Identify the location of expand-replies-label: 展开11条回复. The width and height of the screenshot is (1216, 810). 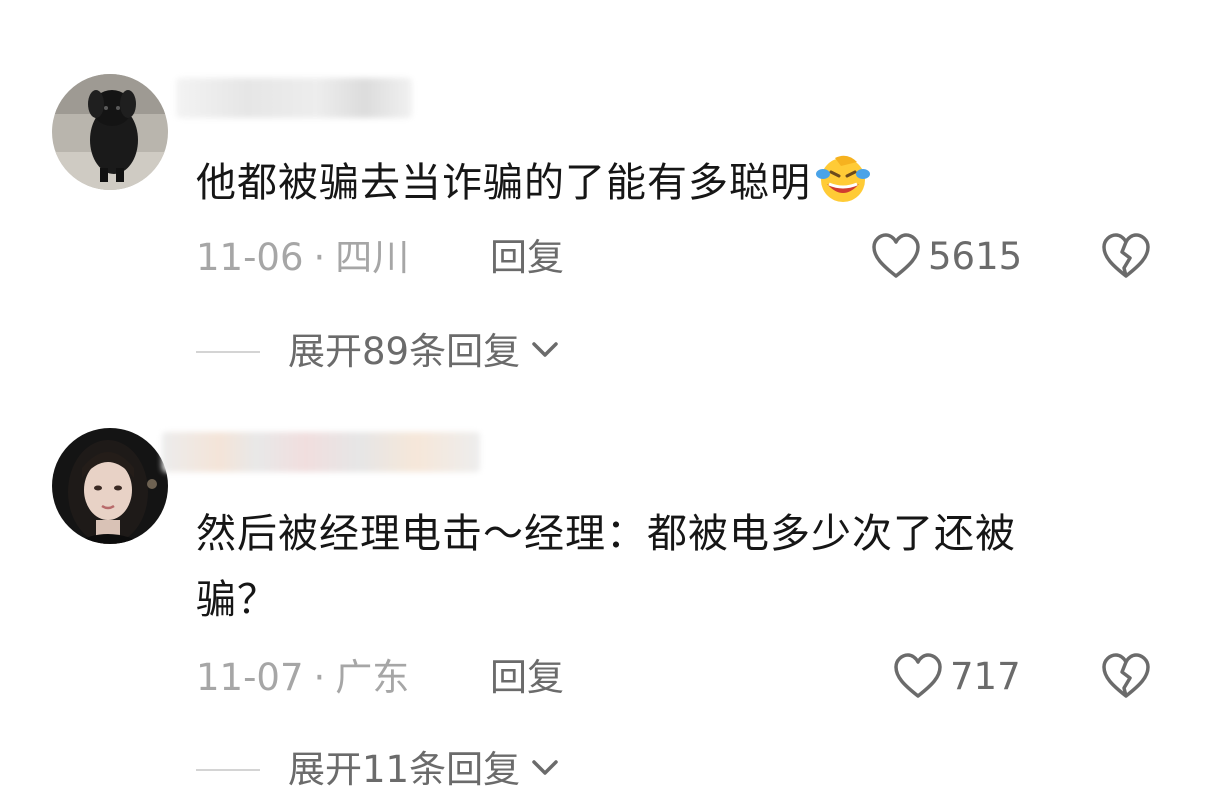
(404, 769).